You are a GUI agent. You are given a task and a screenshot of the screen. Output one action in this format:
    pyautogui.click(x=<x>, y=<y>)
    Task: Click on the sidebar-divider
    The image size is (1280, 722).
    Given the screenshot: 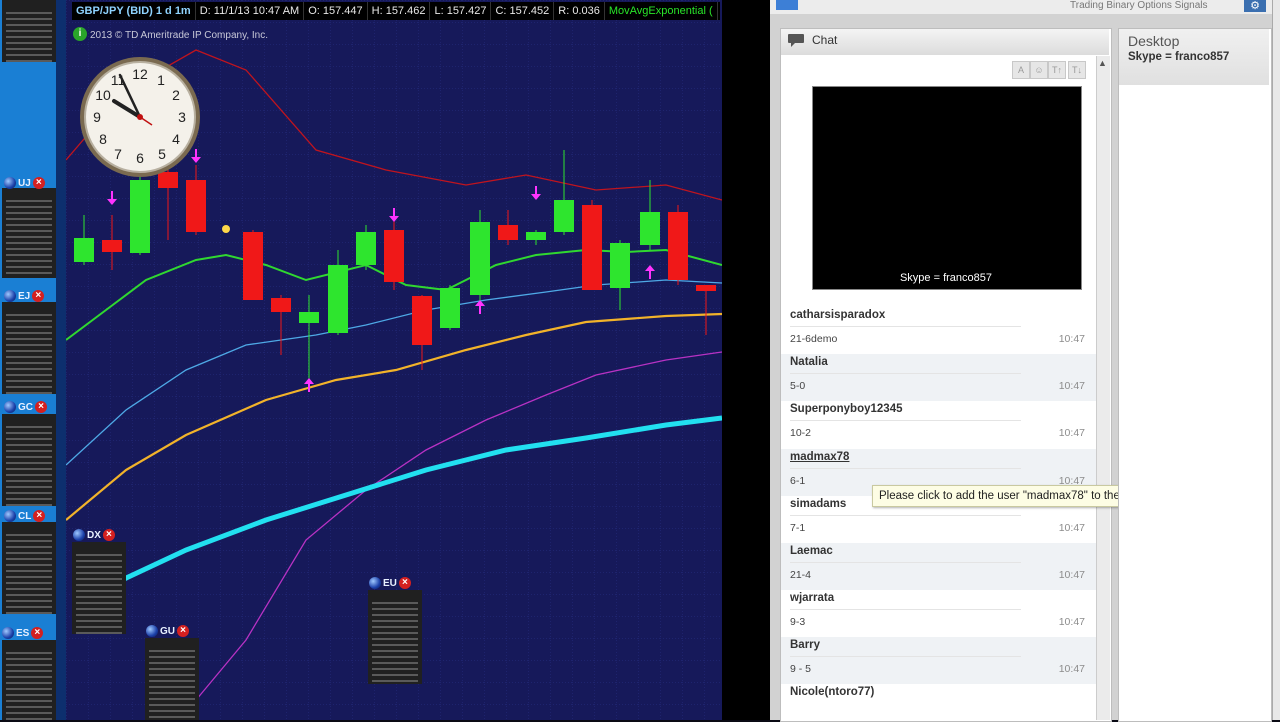 What is the action you would take?
    pyautogui.click(x=61, y=360)
    